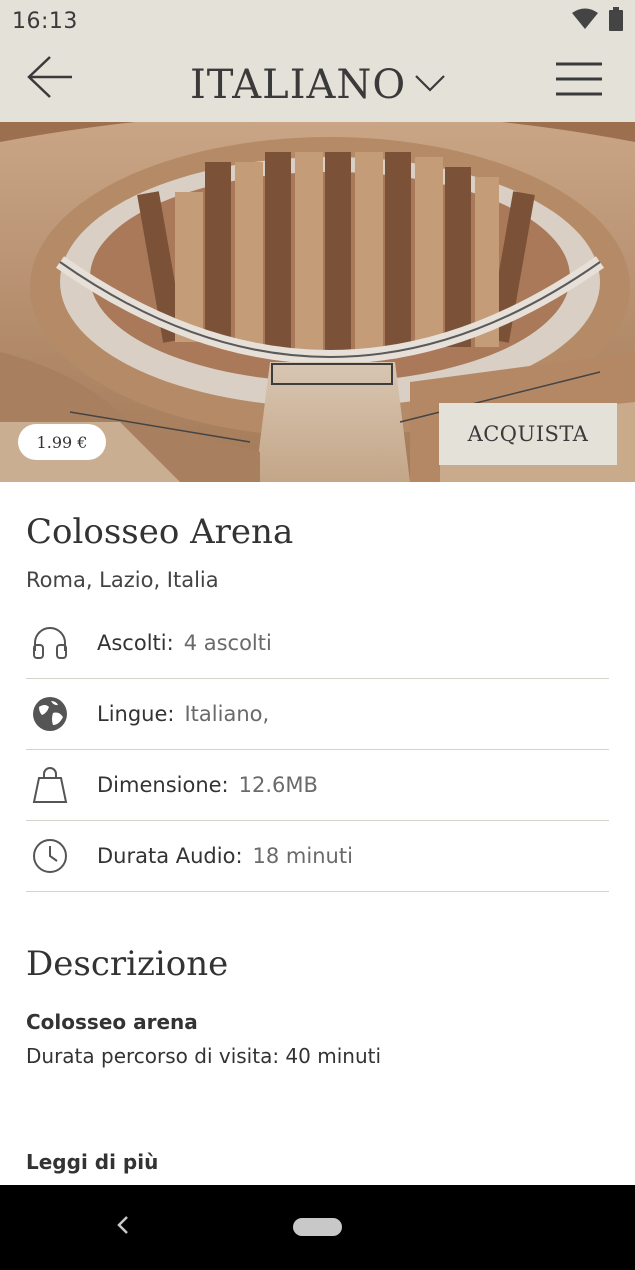 This screenshot has height=1270, width=635. I want to click on description-title: Descrizione, so click(127, 964).